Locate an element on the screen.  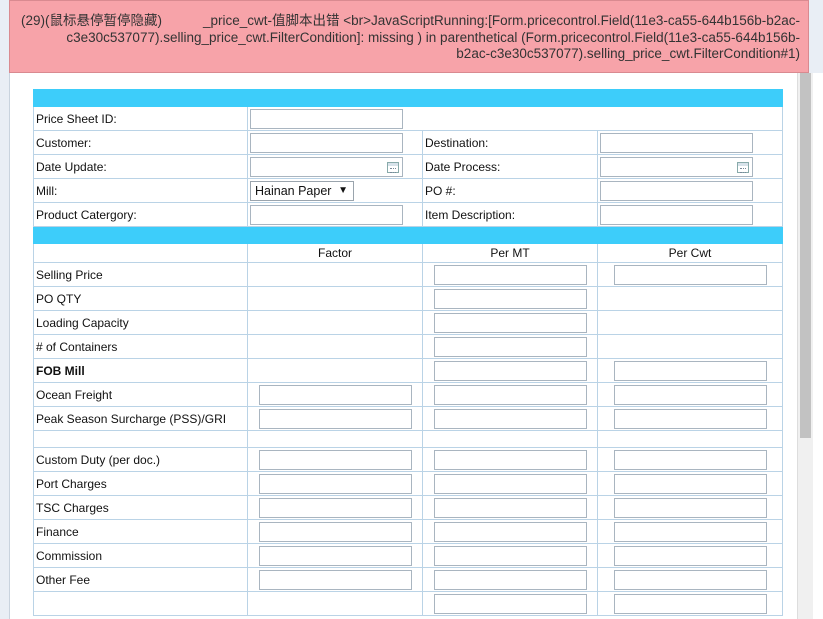
cost-row-label: FOB Mill is located at coordinates (140, 370).